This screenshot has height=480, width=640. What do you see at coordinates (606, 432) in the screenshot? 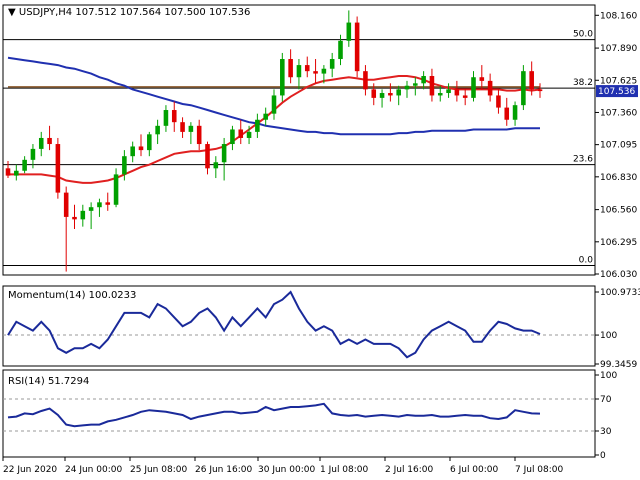
I see `osc-tick-label: 30` at bounding box center [606, 432].